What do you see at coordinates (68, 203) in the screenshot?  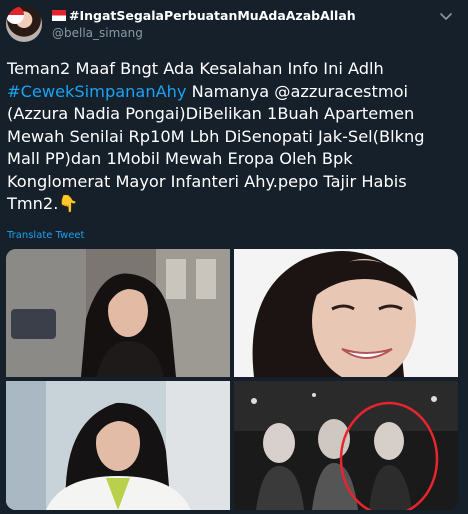 I see `pointing-down-emoji: 👇` at bounding box center [68, 203].